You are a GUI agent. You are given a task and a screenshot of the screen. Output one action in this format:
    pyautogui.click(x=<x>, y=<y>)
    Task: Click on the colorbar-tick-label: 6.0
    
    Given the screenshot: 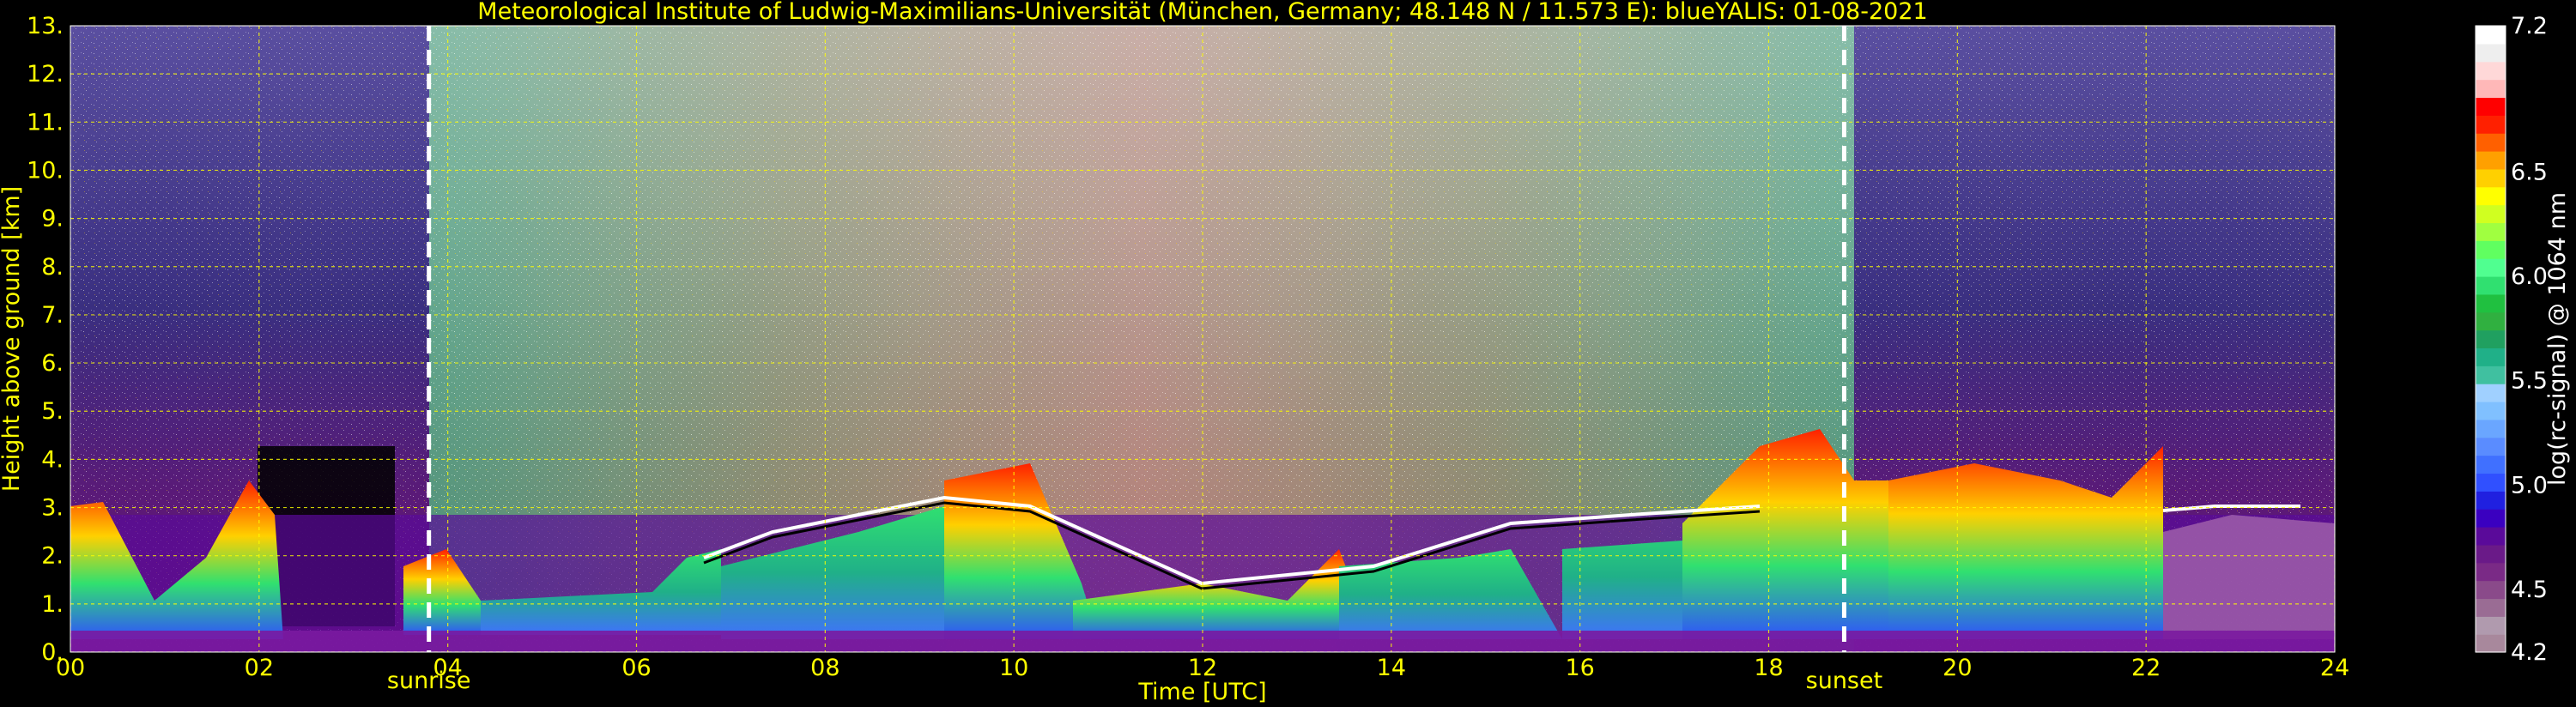 What is the action you would take?
    pyautogui.click(x=2529, y=277)
    